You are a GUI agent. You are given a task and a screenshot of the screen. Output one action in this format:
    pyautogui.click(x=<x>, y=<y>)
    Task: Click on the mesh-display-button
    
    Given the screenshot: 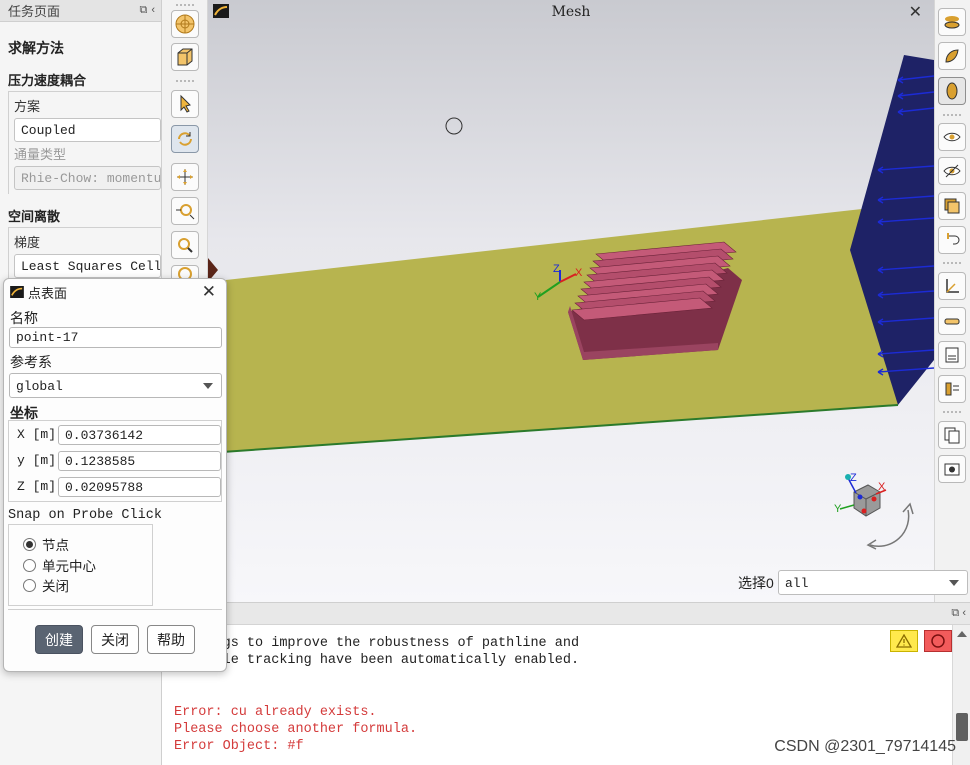 What is the action you would take?
    pyautogui.click(x=185, y=24)
    